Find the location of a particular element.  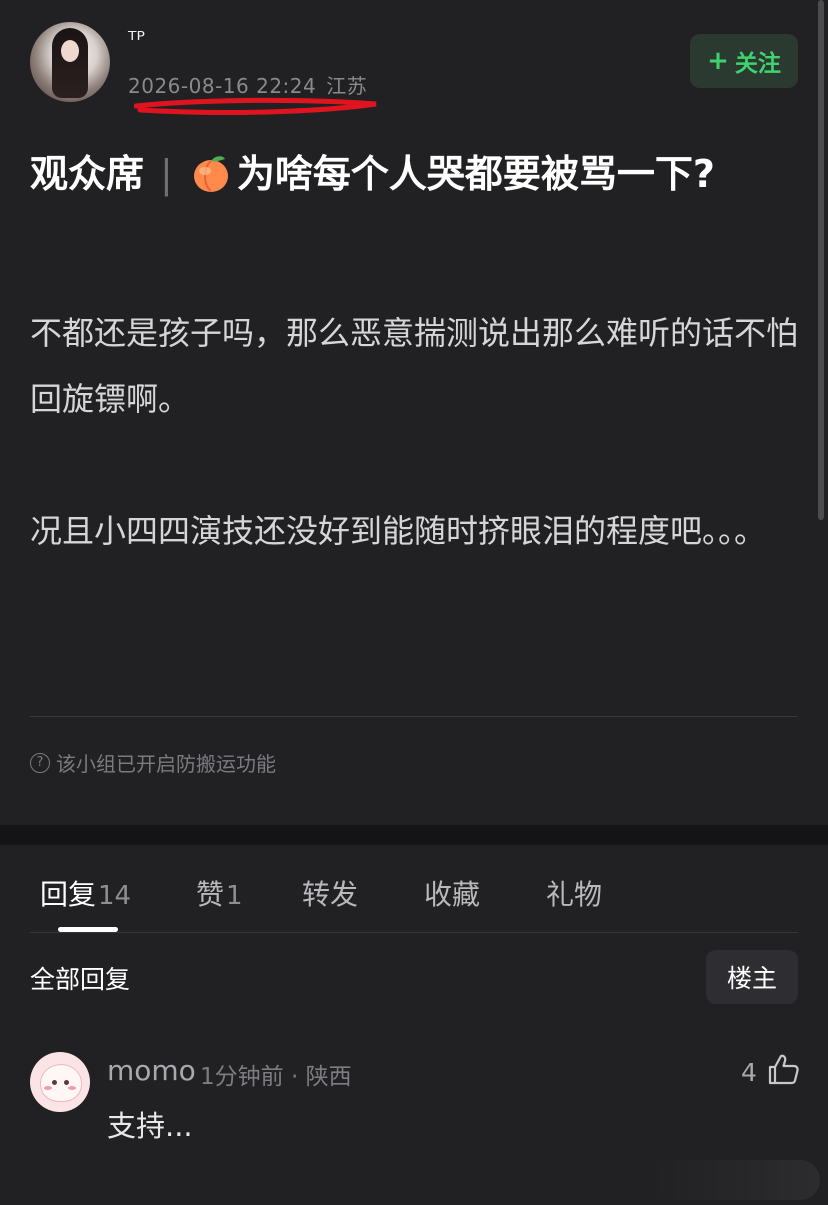

tab-gifts: 礼物 is located at coordinates (574, 893).